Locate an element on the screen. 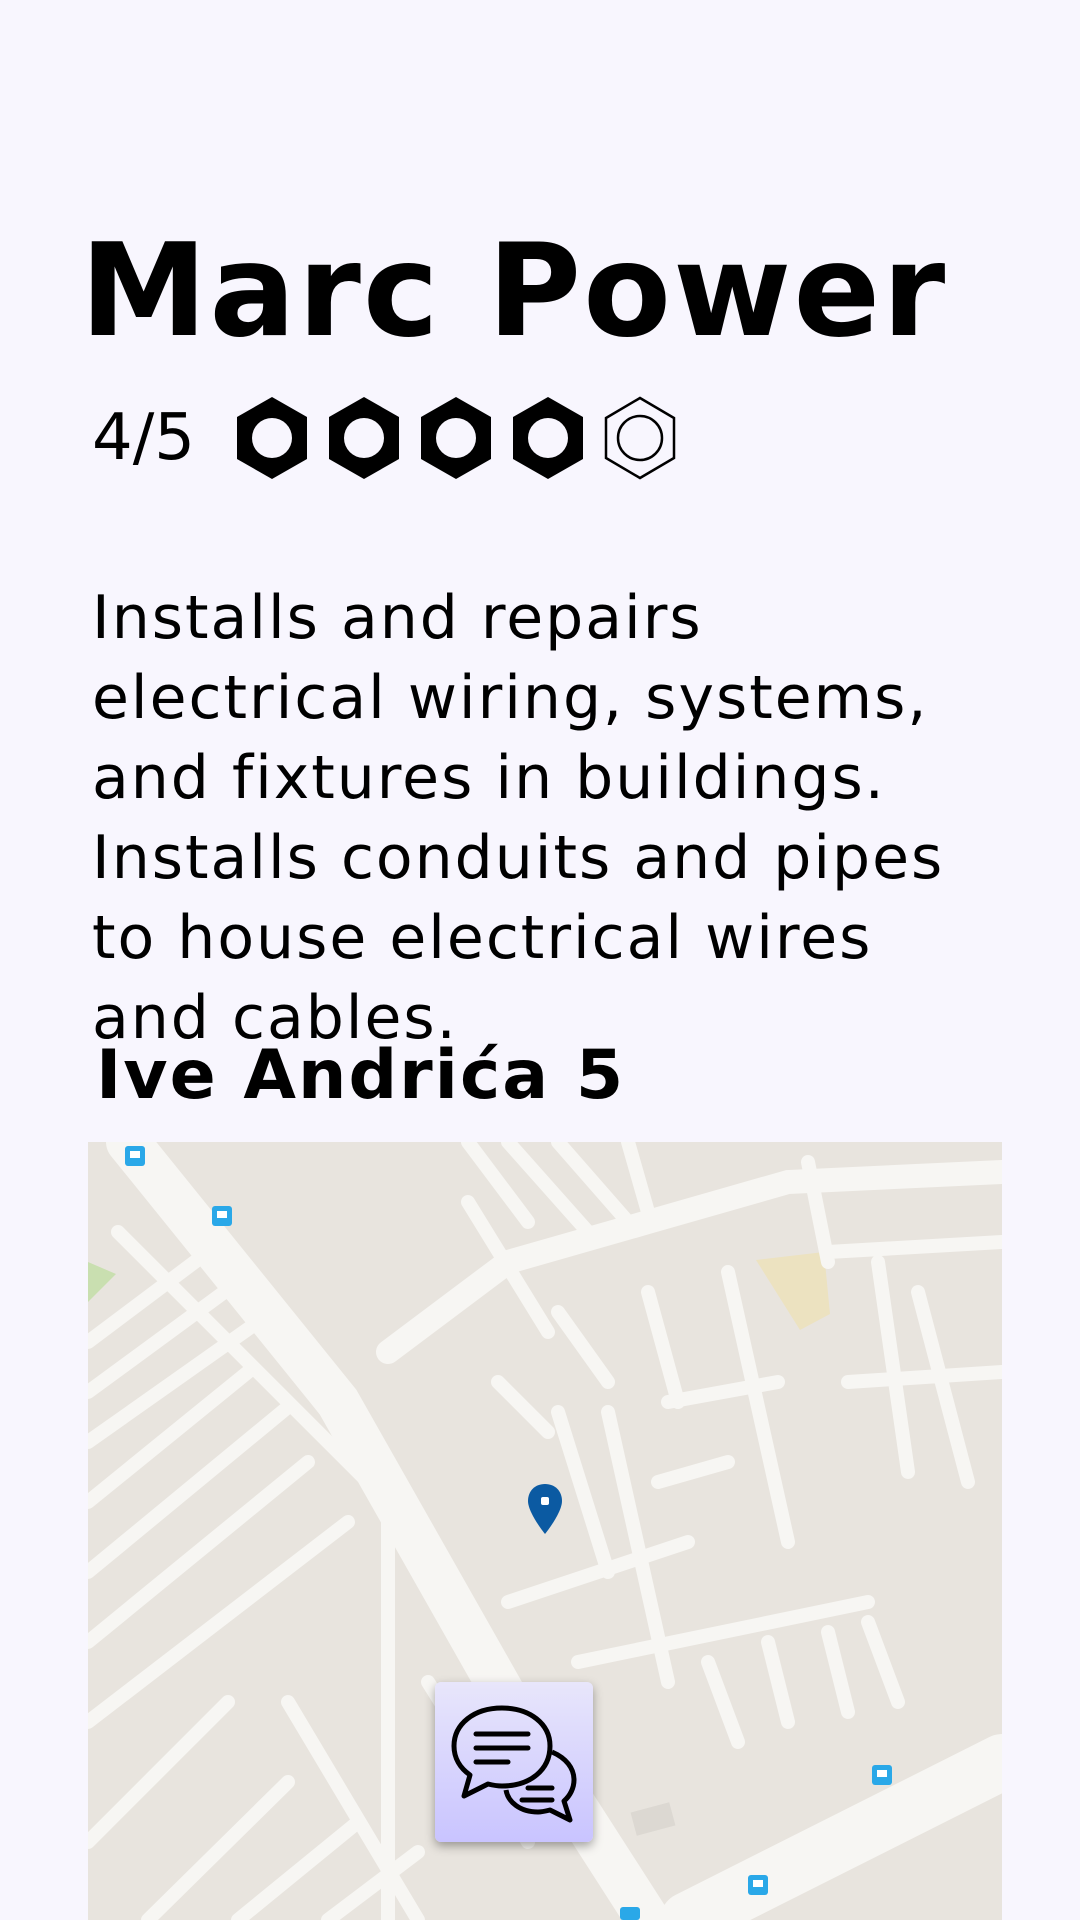 This screenshot has height=1920, width=1080. provider-address: Ive Andrića 5 is located at coordinates (361, 1075).